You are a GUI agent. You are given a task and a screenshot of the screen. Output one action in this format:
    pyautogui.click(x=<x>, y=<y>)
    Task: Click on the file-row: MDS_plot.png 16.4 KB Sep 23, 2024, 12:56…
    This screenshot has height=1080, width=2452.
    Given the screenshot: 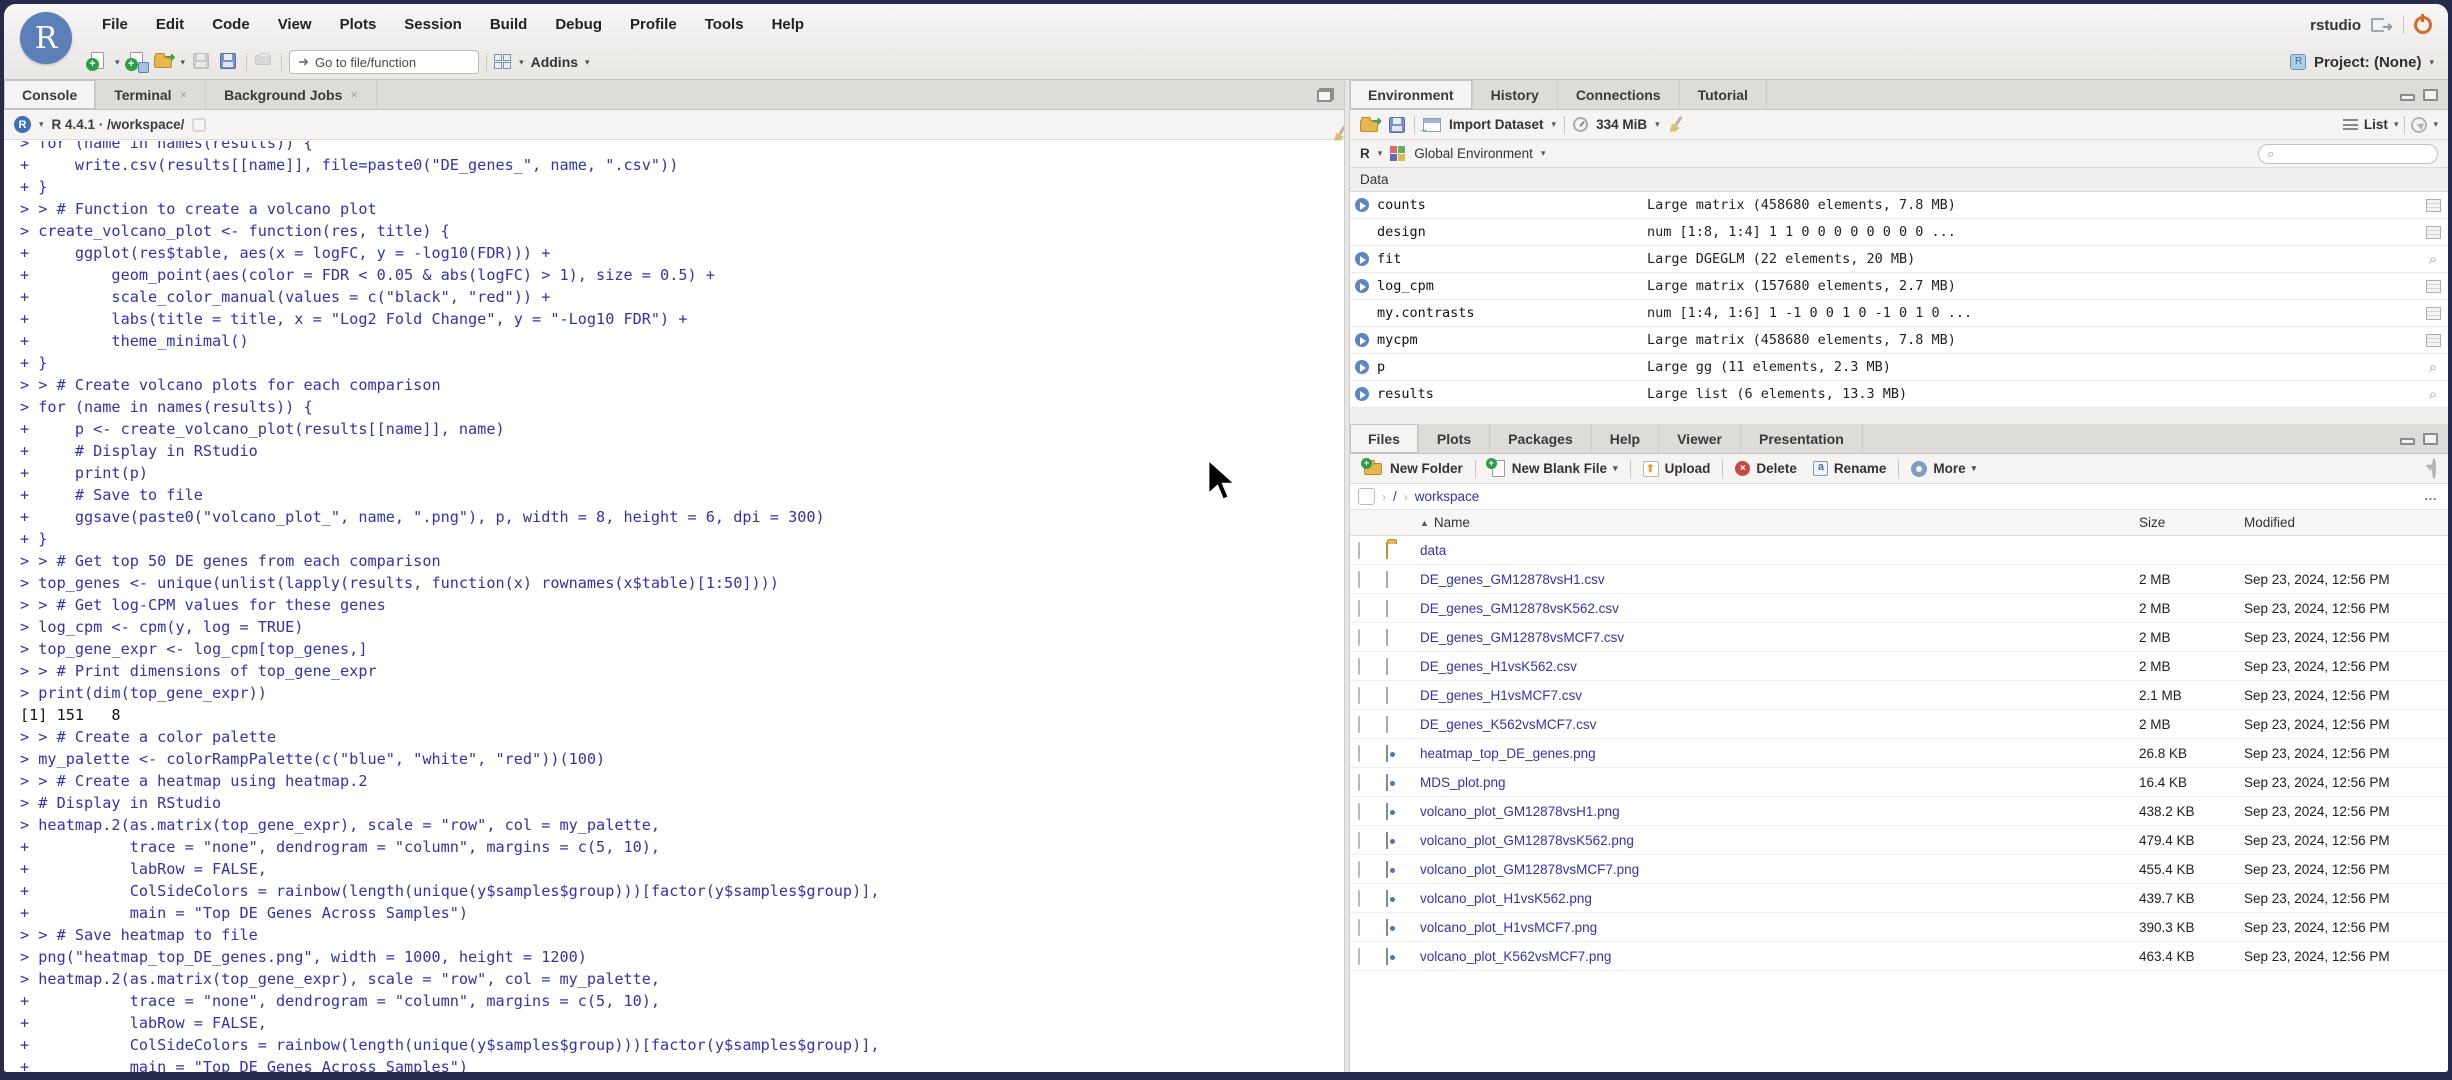 What is the action you would take?
    pyautogui.click(x=1899, y=782)
    